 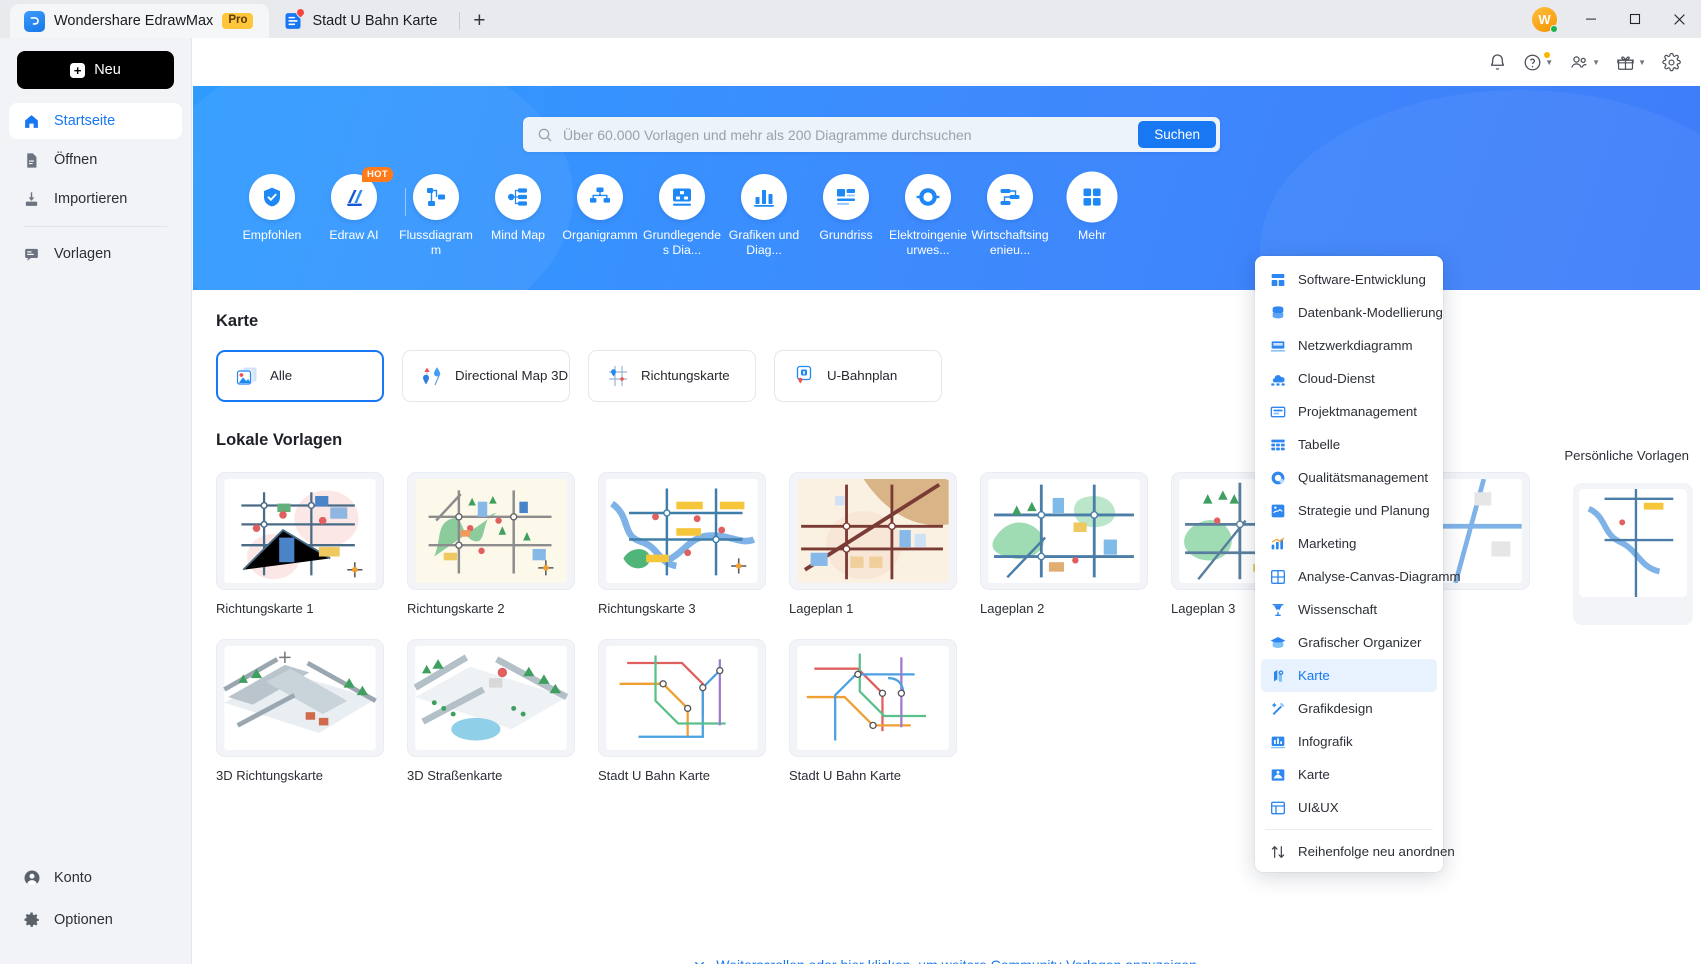 I want to click on search-bar: Suchen, so click(x=871, y=134).